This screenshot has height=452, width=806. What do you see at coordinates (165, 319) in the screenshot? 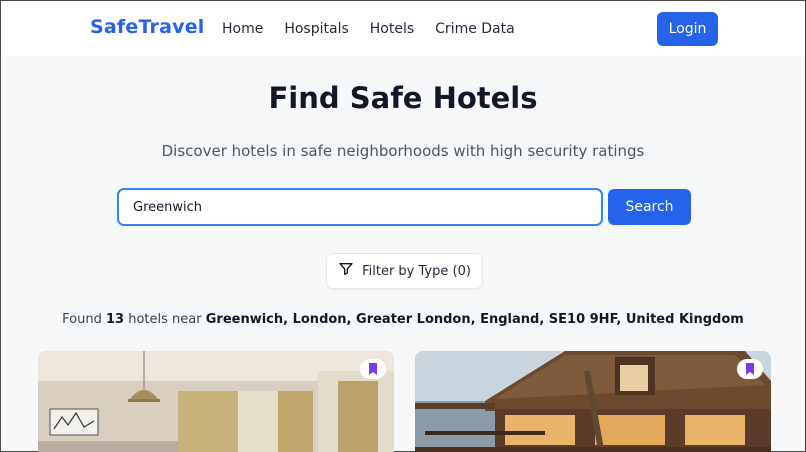
I see `results-middle: hotels near` at bounding box center [165, 319].